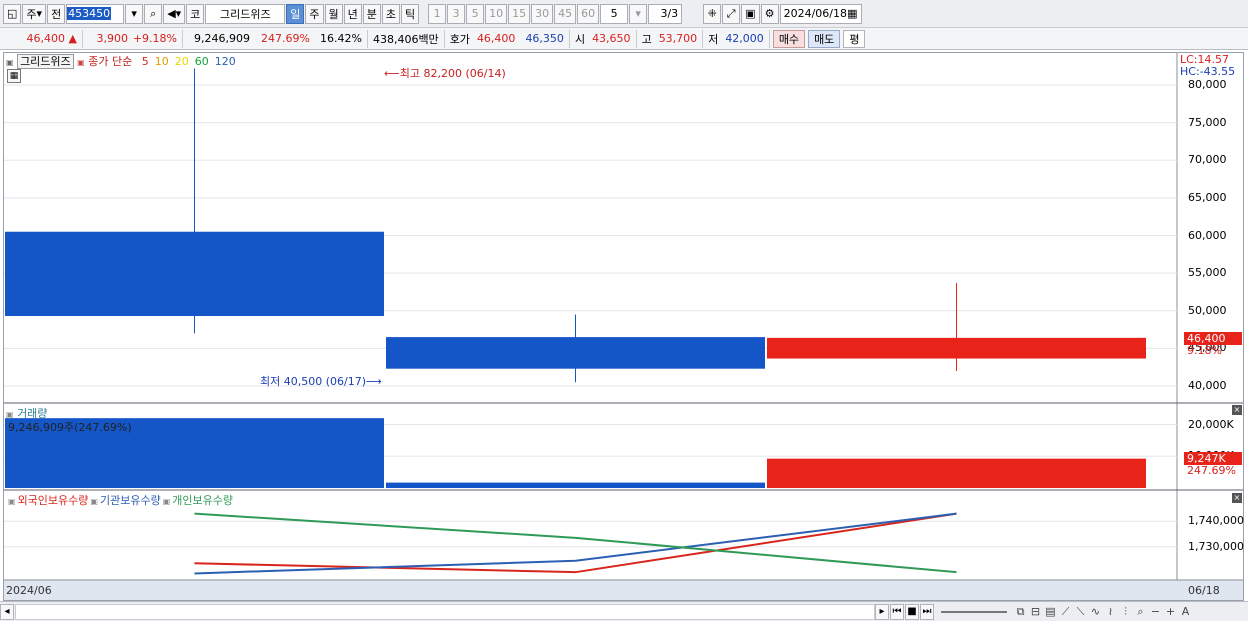 The image size is (1248, 621). What do you see at coordinates (1035, 612) in the screenshot?
I see `layout-icon: ⊟` at bounding box center [1035, 612].